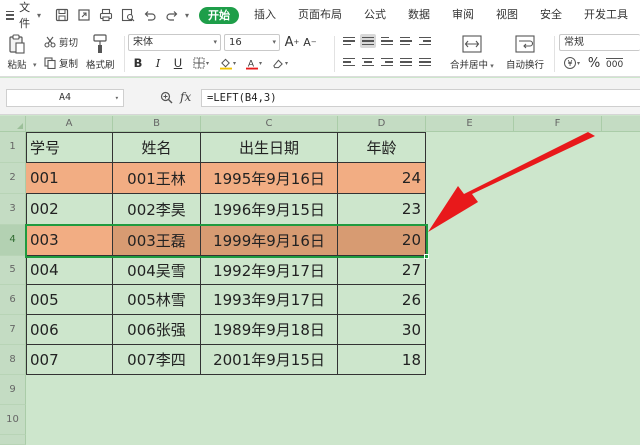 The height and width of the screenshot is (445, 640). Describe the element at coordinates (17, 52) in the screenshot. I see `paste-button: 粘贴` at that location.